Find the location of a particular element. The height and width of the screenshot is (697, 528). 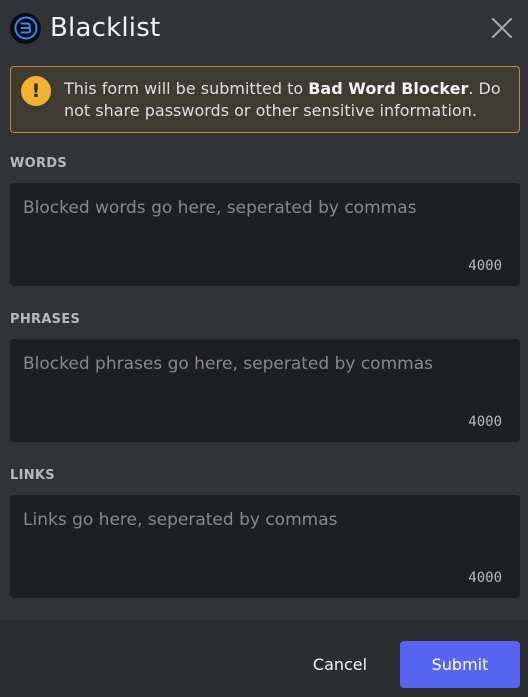

warning-prefix: This form will be submitted to is located at coordinates (186, 88).